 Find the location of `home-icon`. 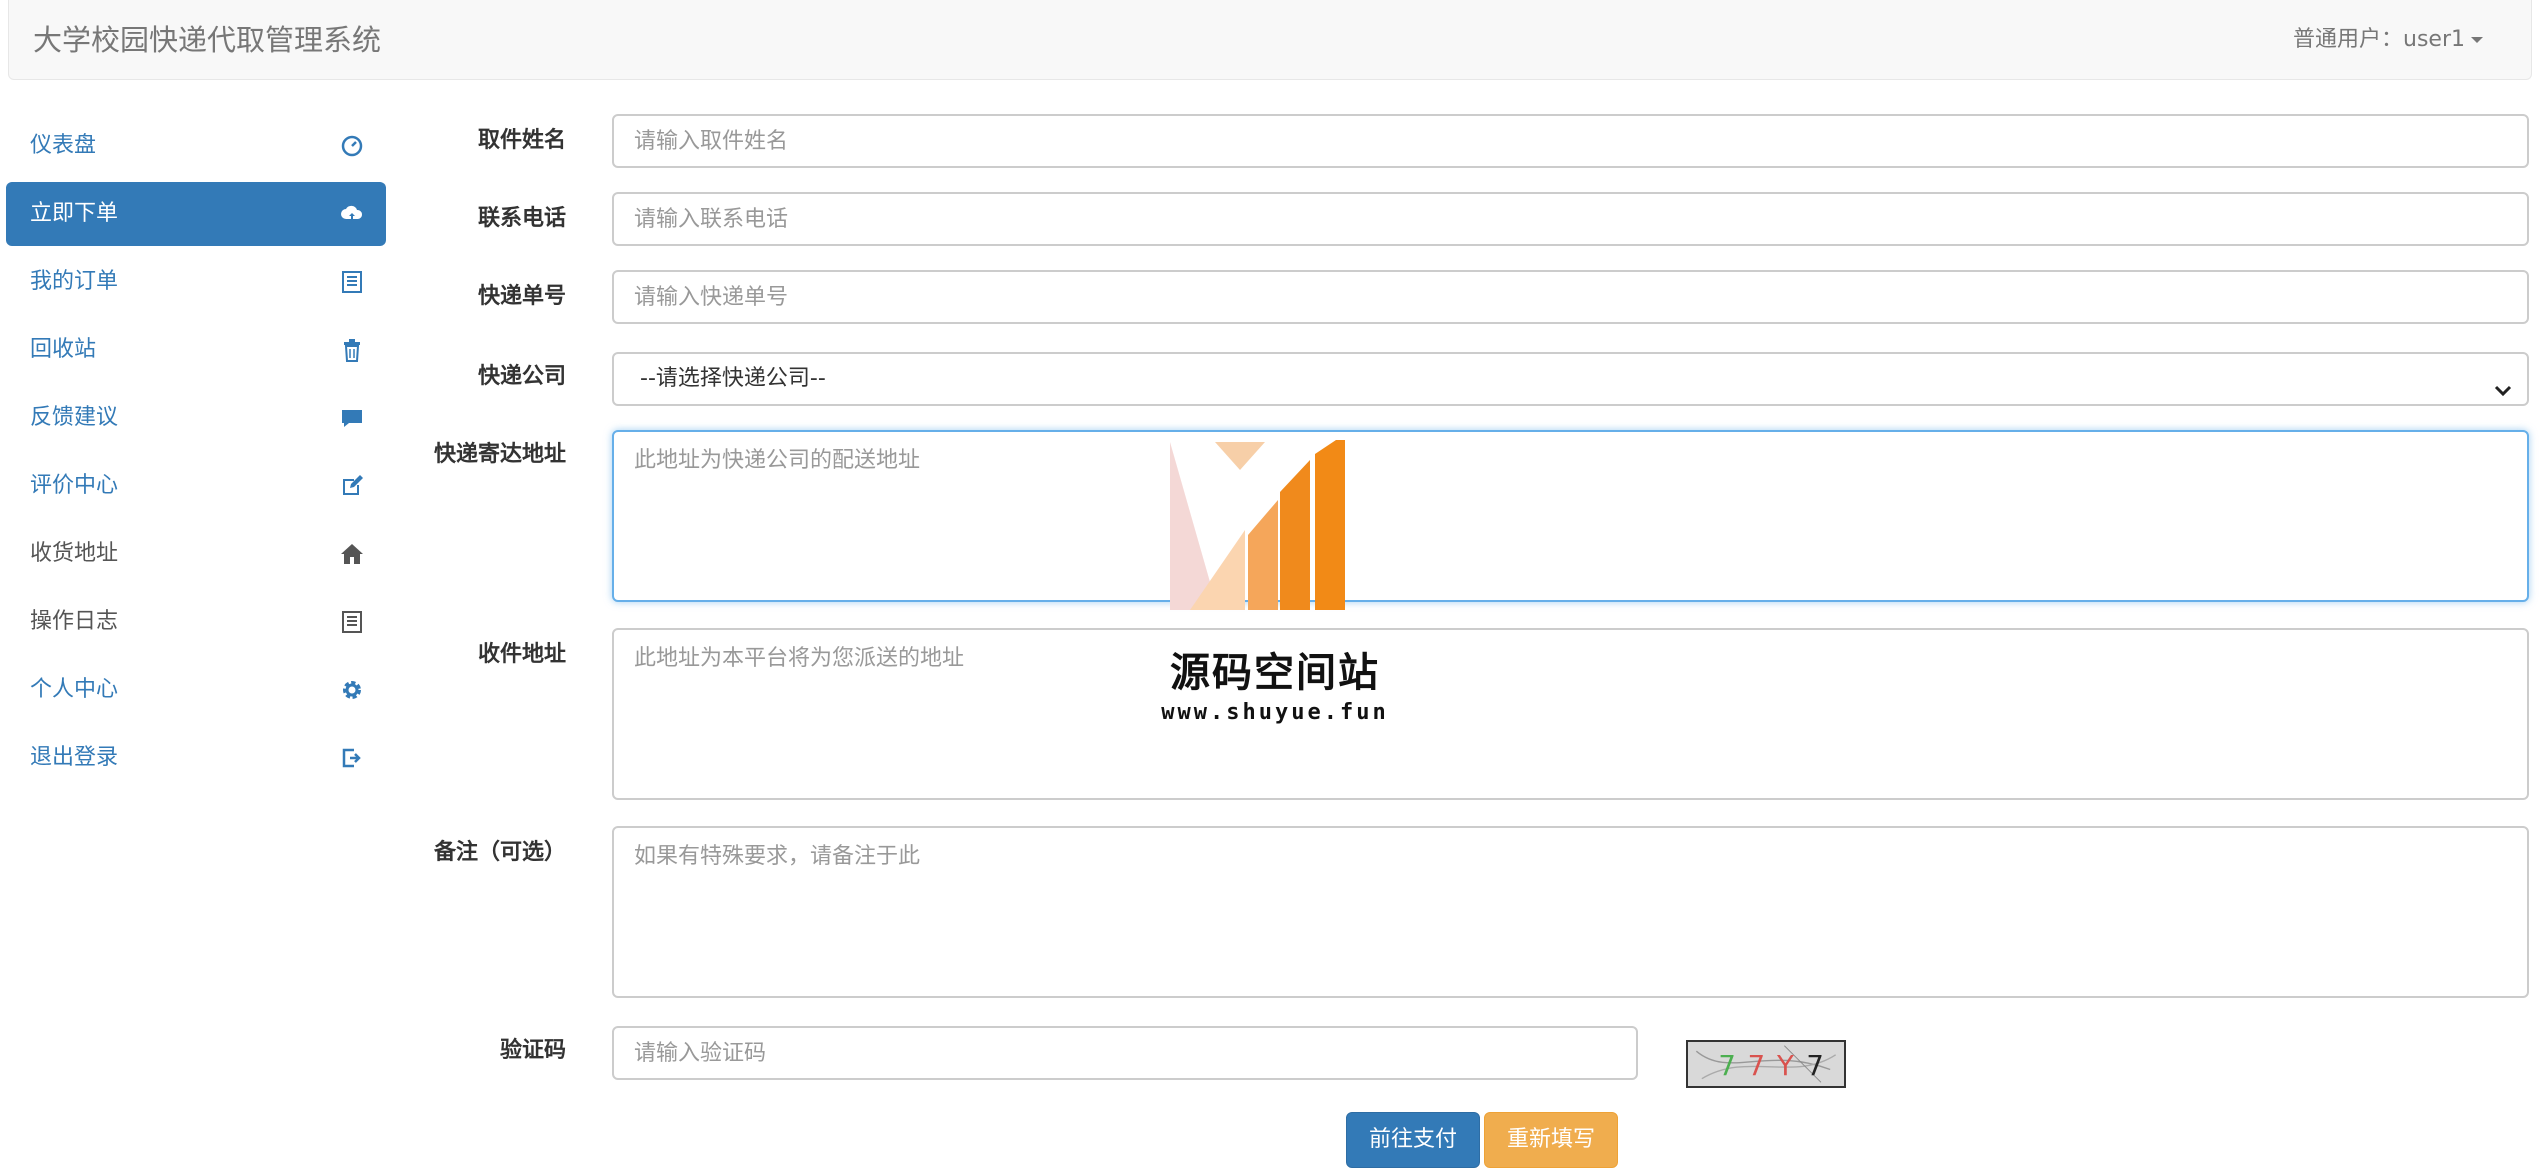

home-icon is located at coordinates (352, 554).